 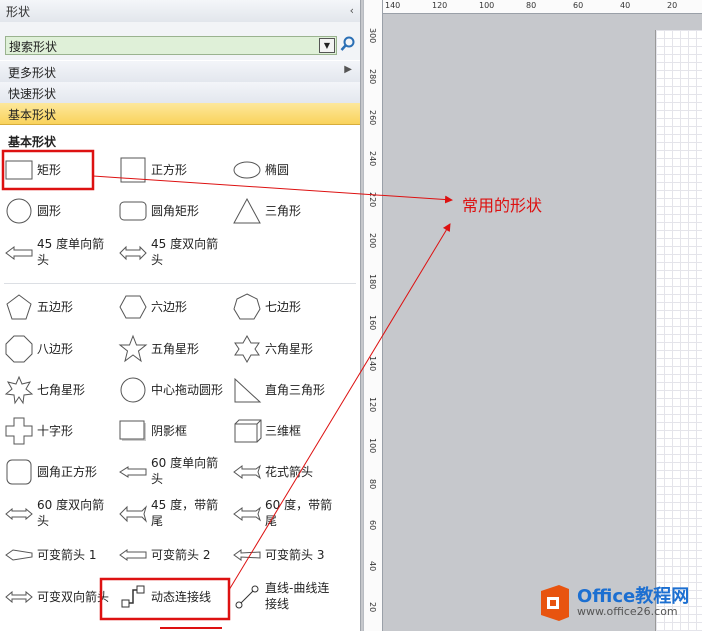 I want to click on shape-label: 直线-曲线连接线, so click(x=297, y=596).